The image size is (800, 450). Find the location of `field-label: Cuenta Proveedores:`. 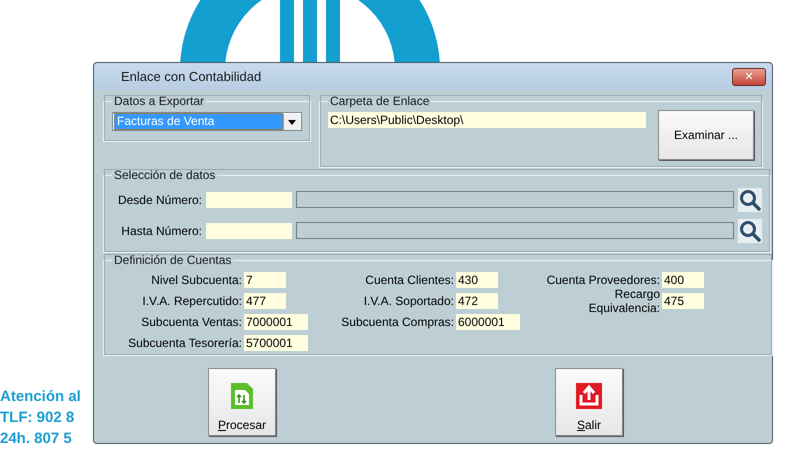

field-label: Cuenta Proveedores: is located at coordinates (603, 279).